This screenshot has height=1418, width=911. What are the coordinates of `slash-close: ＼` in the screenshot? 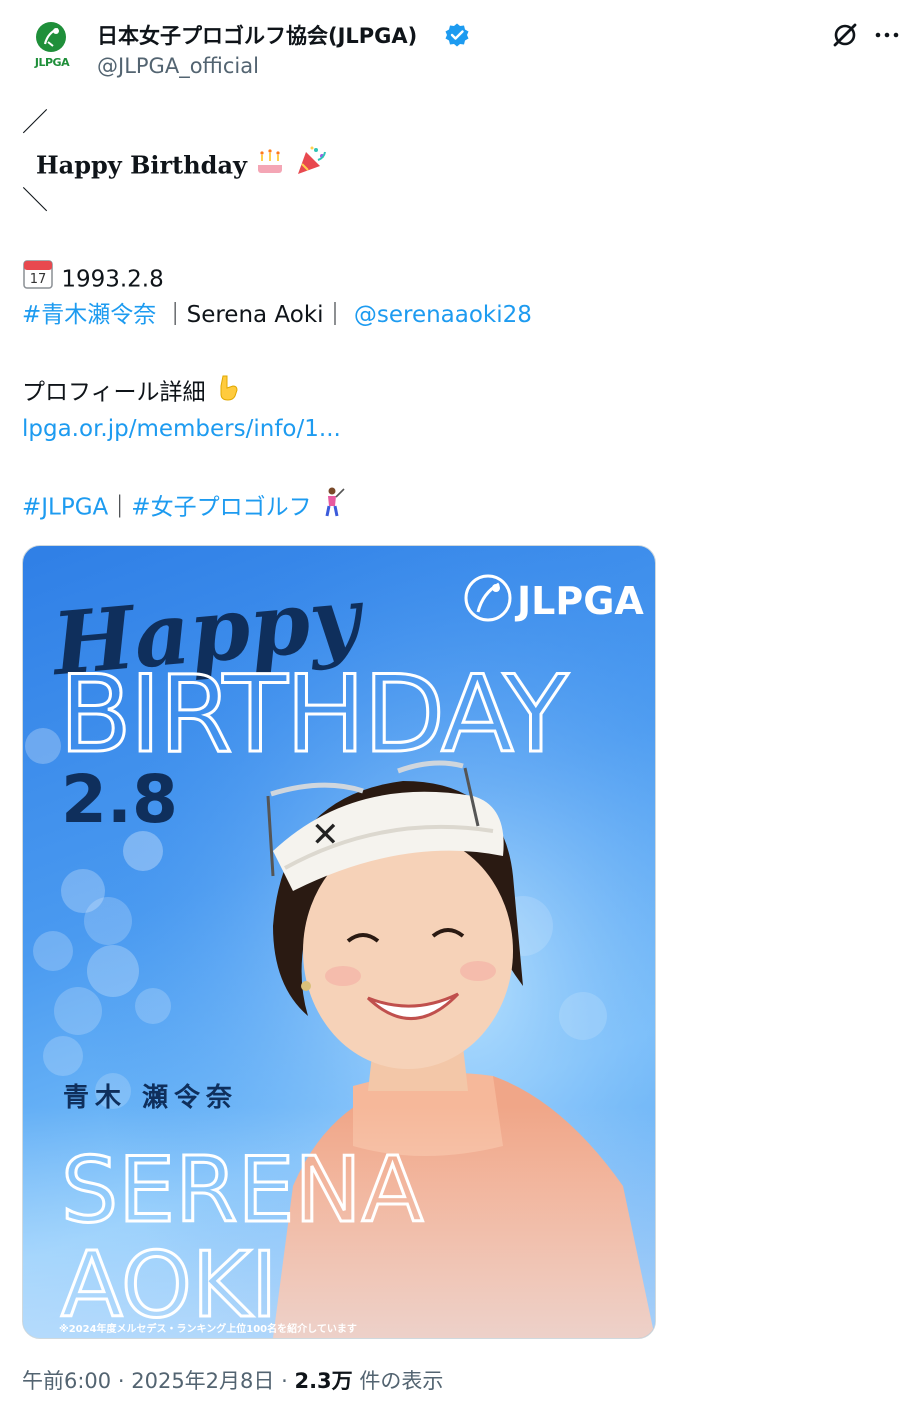 It's located at (35, 201).